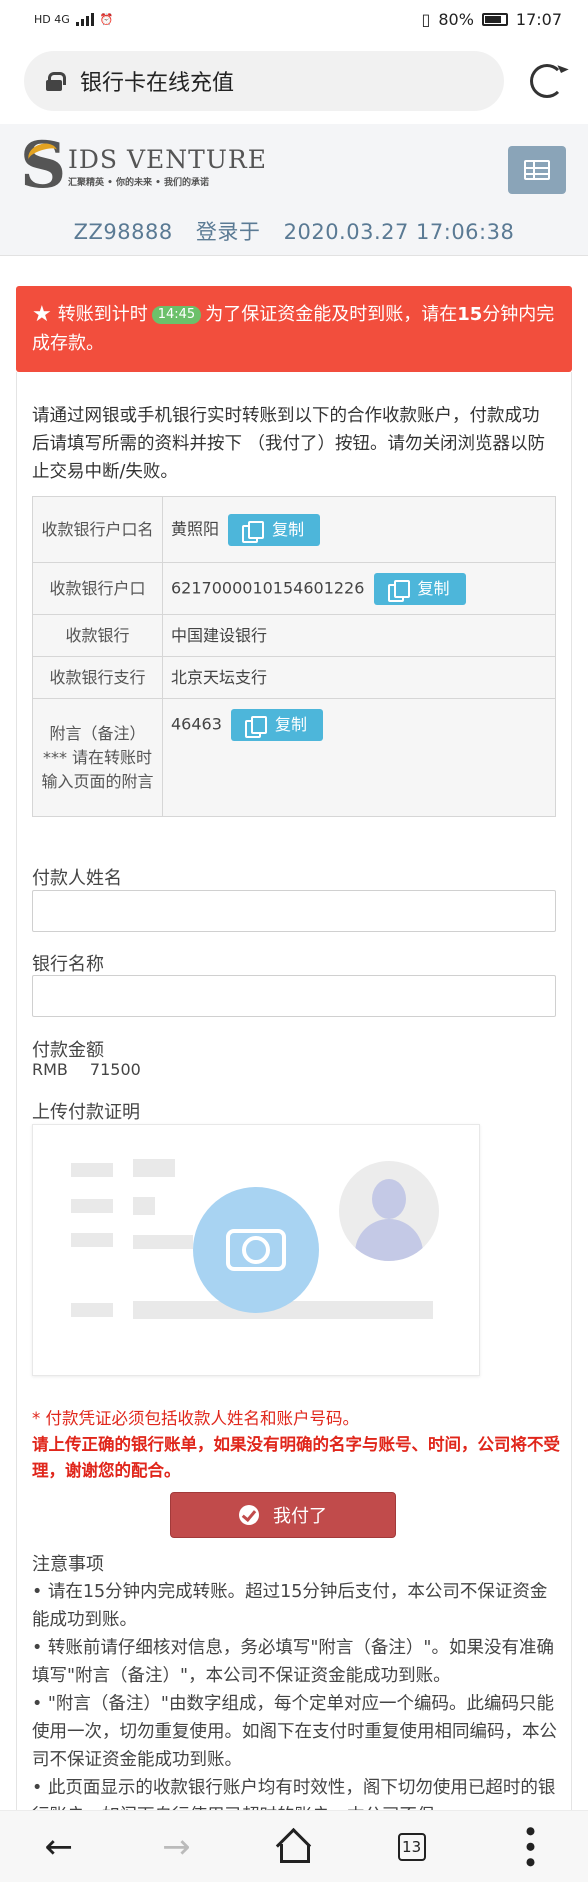  Describe the element at coordinates (97, 588) in the screenshot. I see `row-label: 收款银行户口` at that location.